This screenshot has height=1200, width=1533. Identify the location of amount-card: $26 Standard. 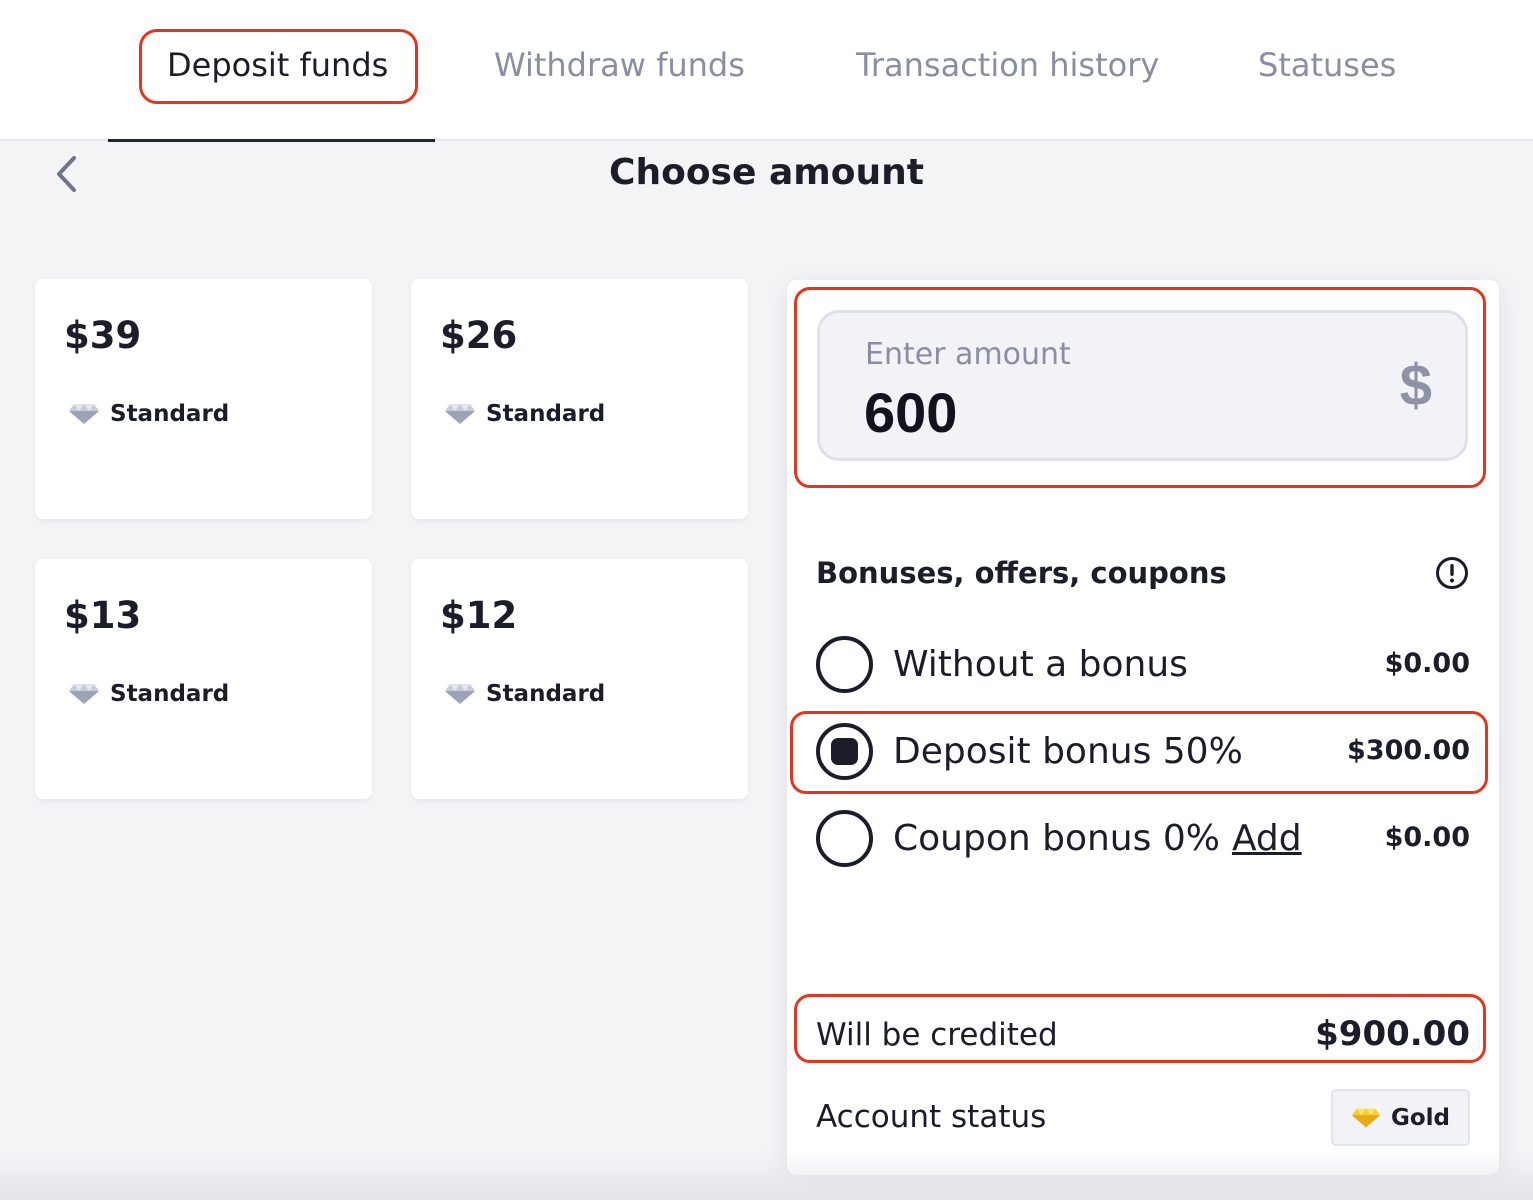
(579, 399).